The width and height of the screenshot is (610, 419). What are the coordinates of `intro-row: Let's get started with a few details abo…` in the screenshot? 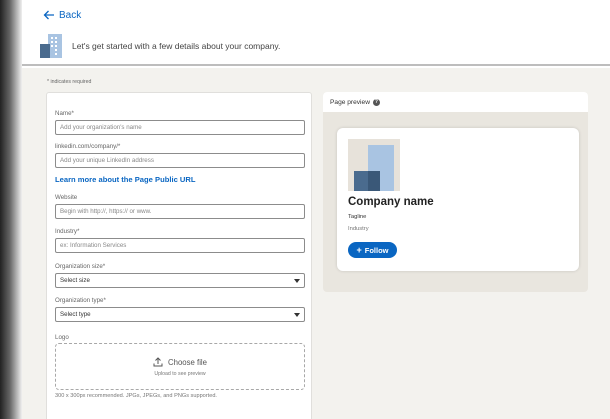 It's located at (160, 46).